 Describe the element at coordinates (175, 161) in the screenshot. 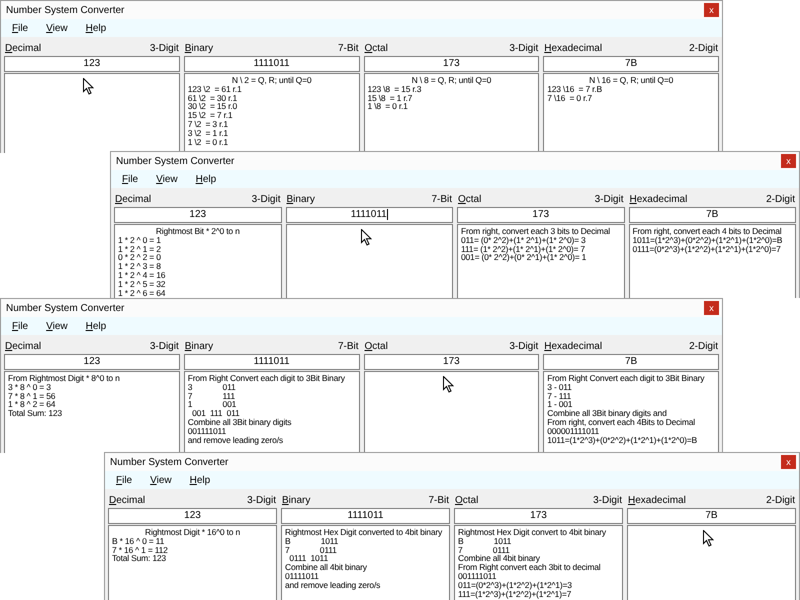

I see `window-title: Number System Converter` at that location.